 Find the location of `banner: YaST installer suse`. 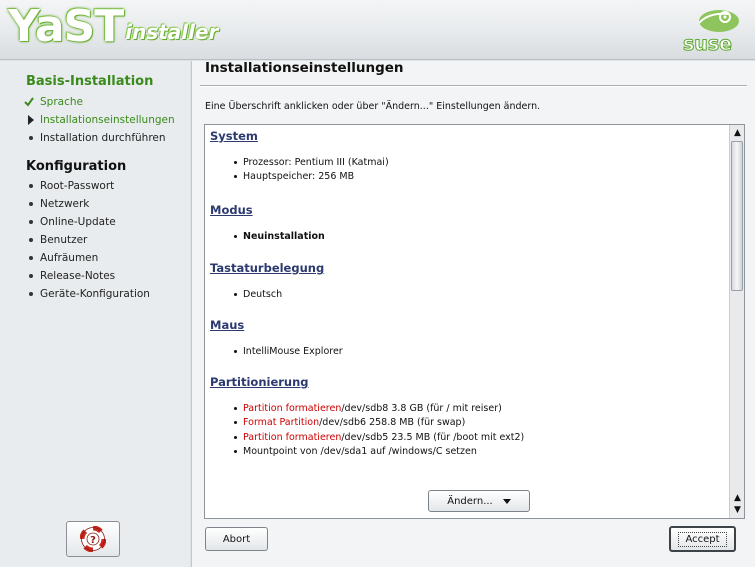

banner: YaST installer suse is located at coordinates (377, 30).